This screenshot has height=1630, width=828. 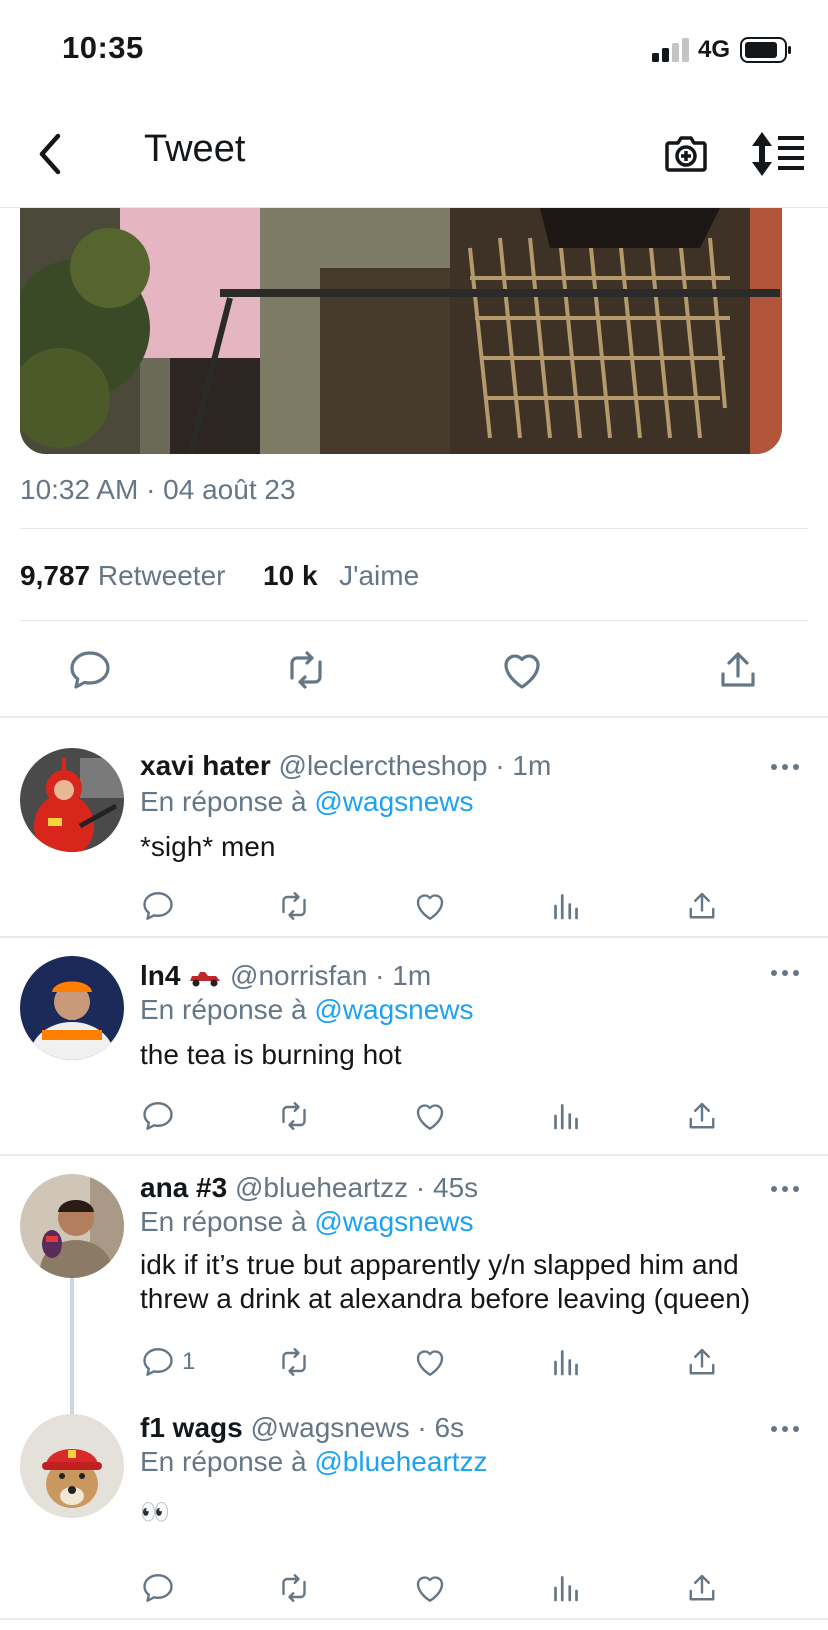 What do you see at coordinates (155, 1512) in the screenshot?
I see `reply-text: 👀` at bounding box center [155, 1512].